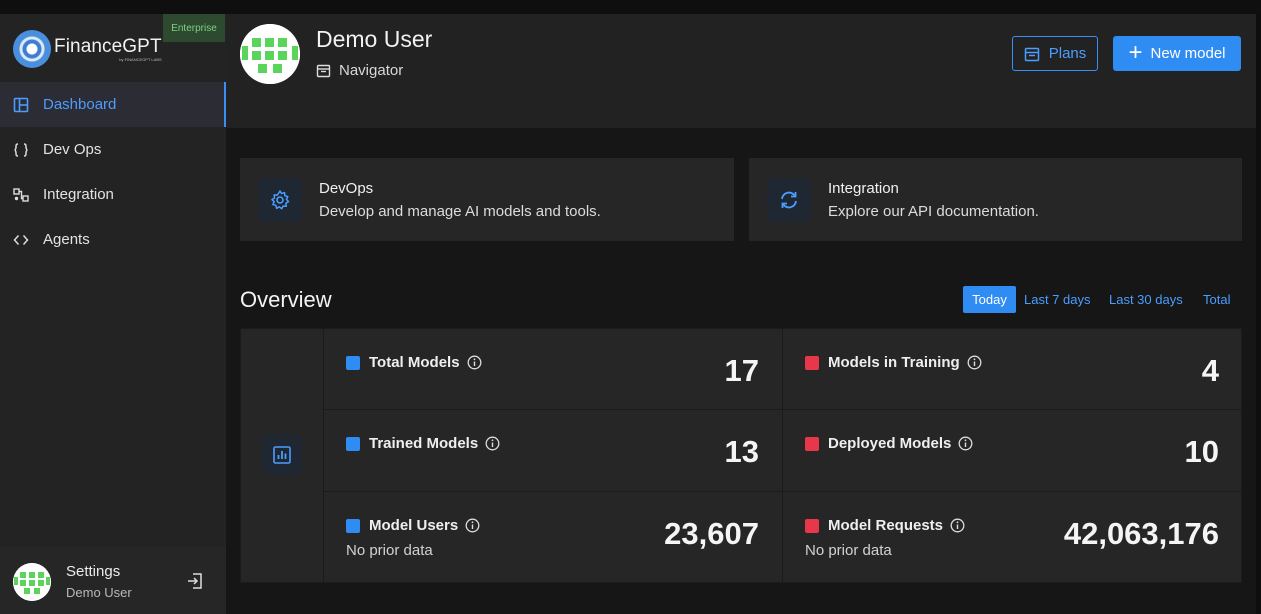 Image resolution: width=1261 pixels, height=614 pixels. What do you see at coordinates (1216, 299) in the screenshot?
I see `tab-total: Total` at bounding box center [1216, 299].